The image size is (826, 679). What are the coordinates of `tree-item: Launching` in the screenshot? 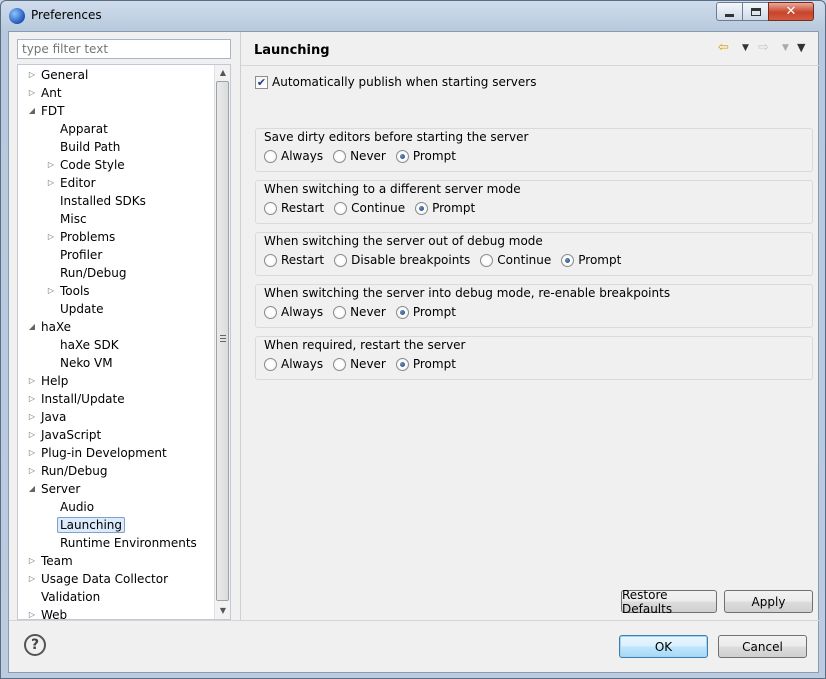 It's located at (91, 525).